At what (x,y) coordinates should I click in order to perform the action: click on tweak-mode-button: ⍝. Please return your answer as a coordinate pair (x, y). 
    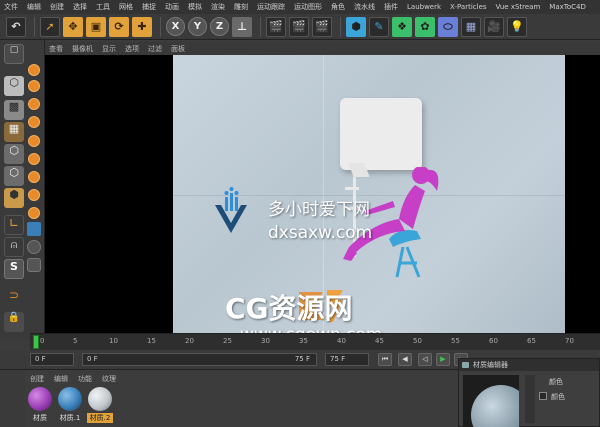
    Looking at the image, I should click on (14, 247).